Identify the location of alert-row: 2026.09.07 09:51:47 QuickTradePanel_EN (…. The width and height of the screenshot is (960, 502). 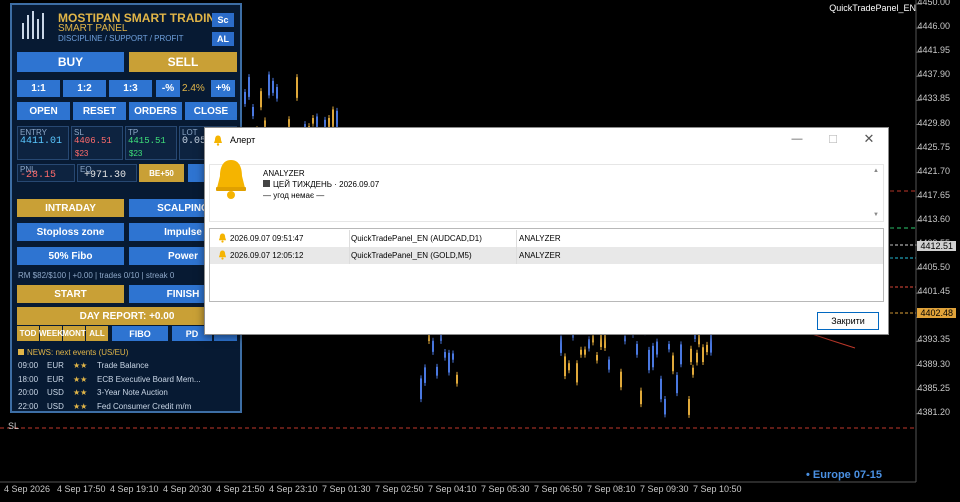
(546, 238).